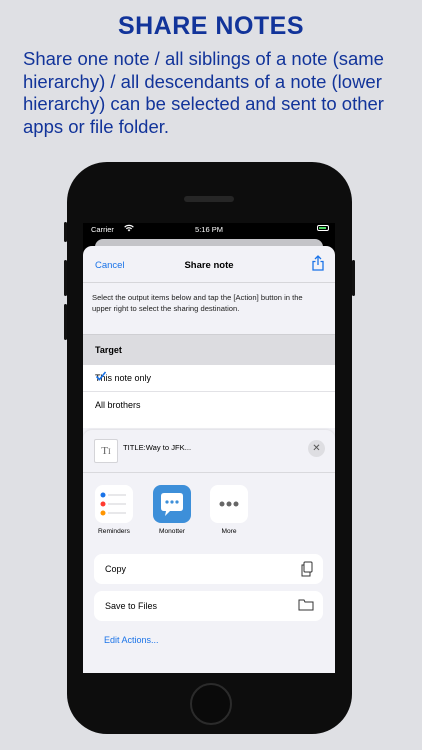 This screenshot has width=422, height=750. I want to click on monotter-icon, so click(172, 504).